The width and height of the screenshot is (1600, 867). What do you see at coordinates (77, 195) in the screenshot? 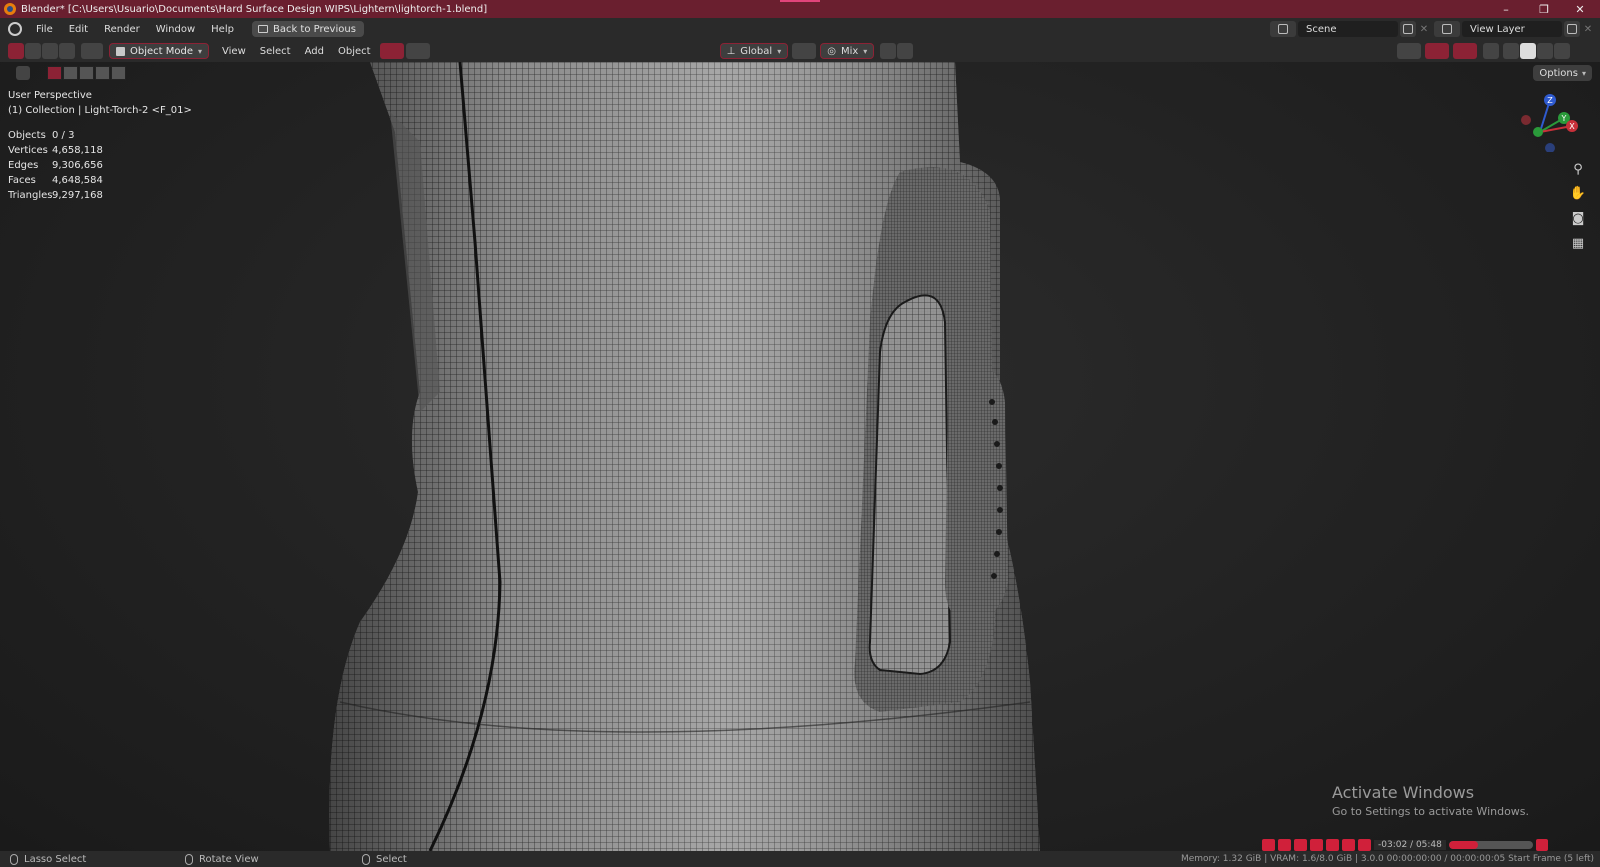
I see `stat-value: 9,297,168` at bounding box center [77, 195].